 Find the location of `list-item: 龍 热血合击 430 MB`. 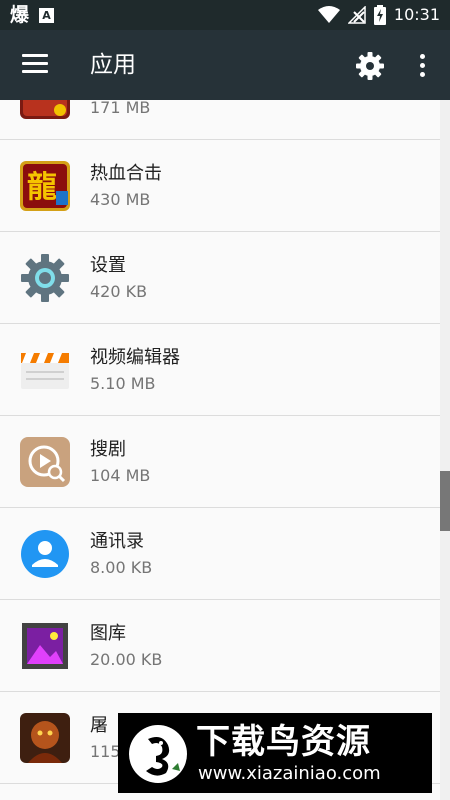

list-item: 龍 热血合击 430 MB is located at coordinates (220, 186).